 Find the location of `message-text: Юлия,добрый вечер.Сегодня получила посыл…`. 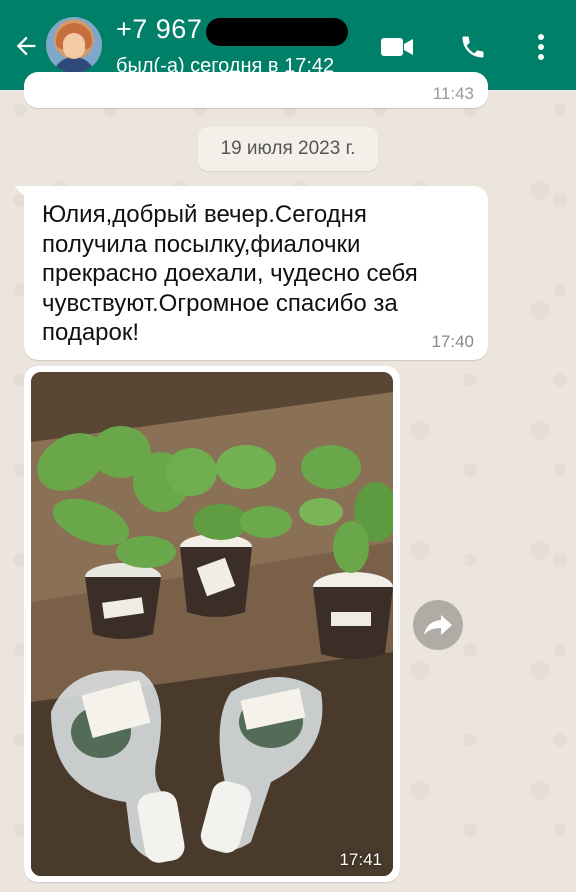

message-text: Юлия,добрый вечер.Сегодня получила посыл… is located at coordinates (230, 273).